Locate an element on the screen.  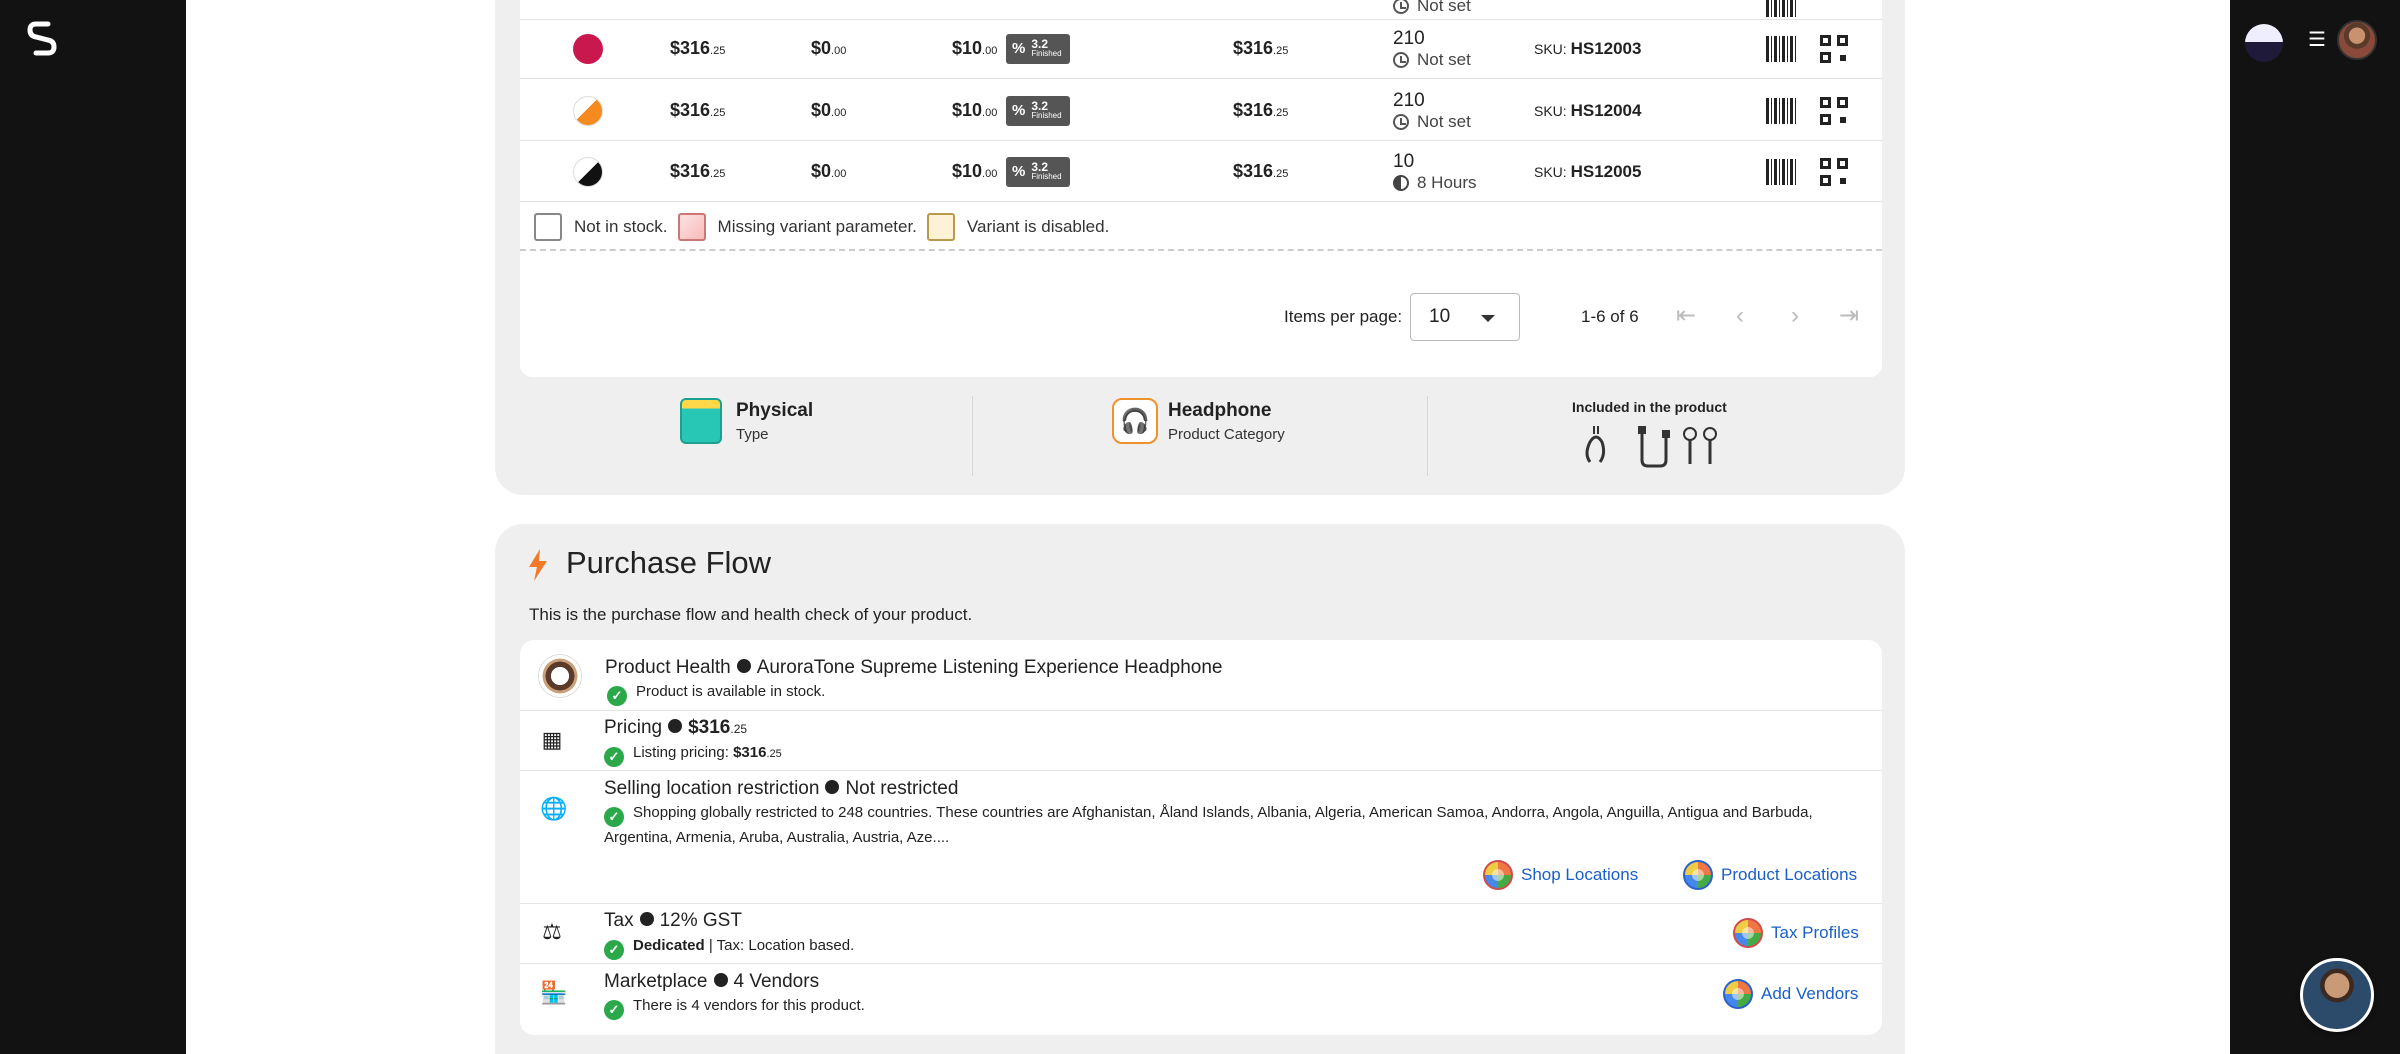
tax-detail: ✓ Dedicated | Tax: Location based. is located at coordinates (729, 947).